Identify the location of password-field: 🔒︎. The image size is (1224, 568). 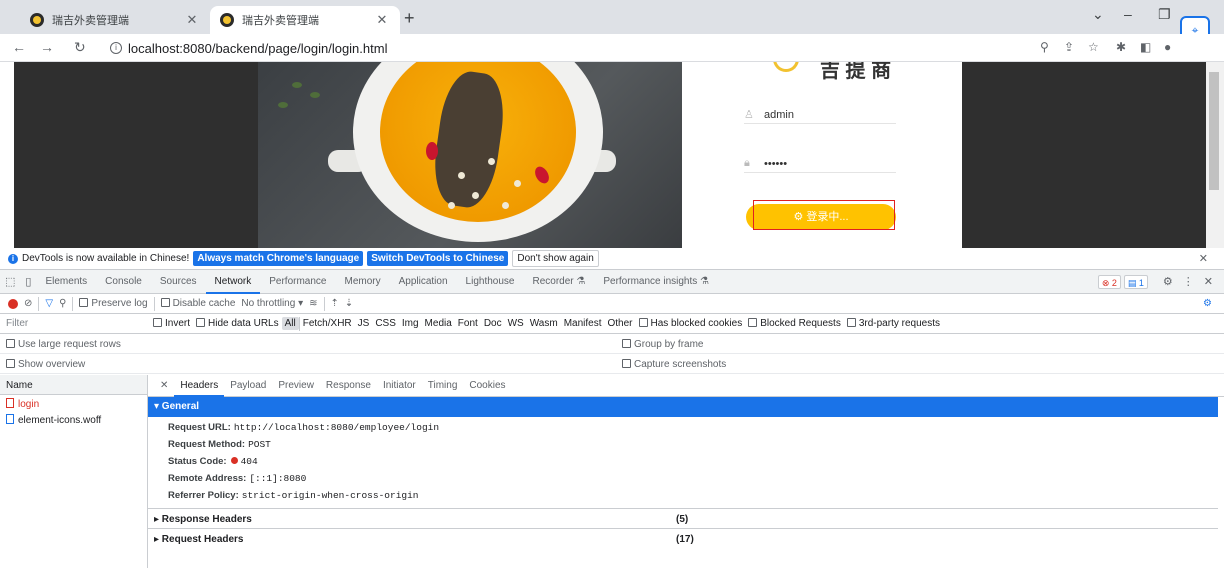
(820, 164).